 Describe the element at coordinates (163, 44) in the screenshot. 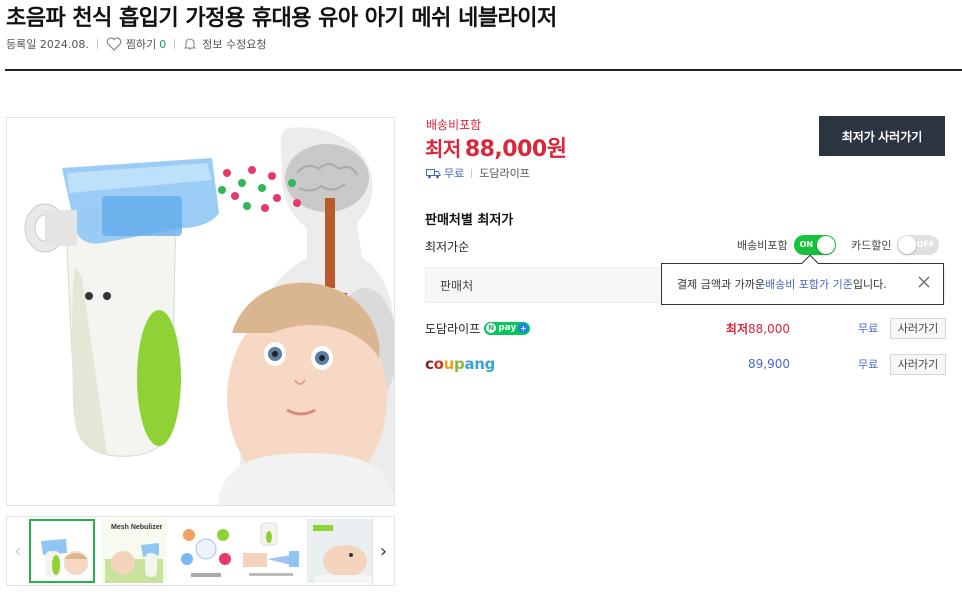

I see `like-count: 0` at that location.